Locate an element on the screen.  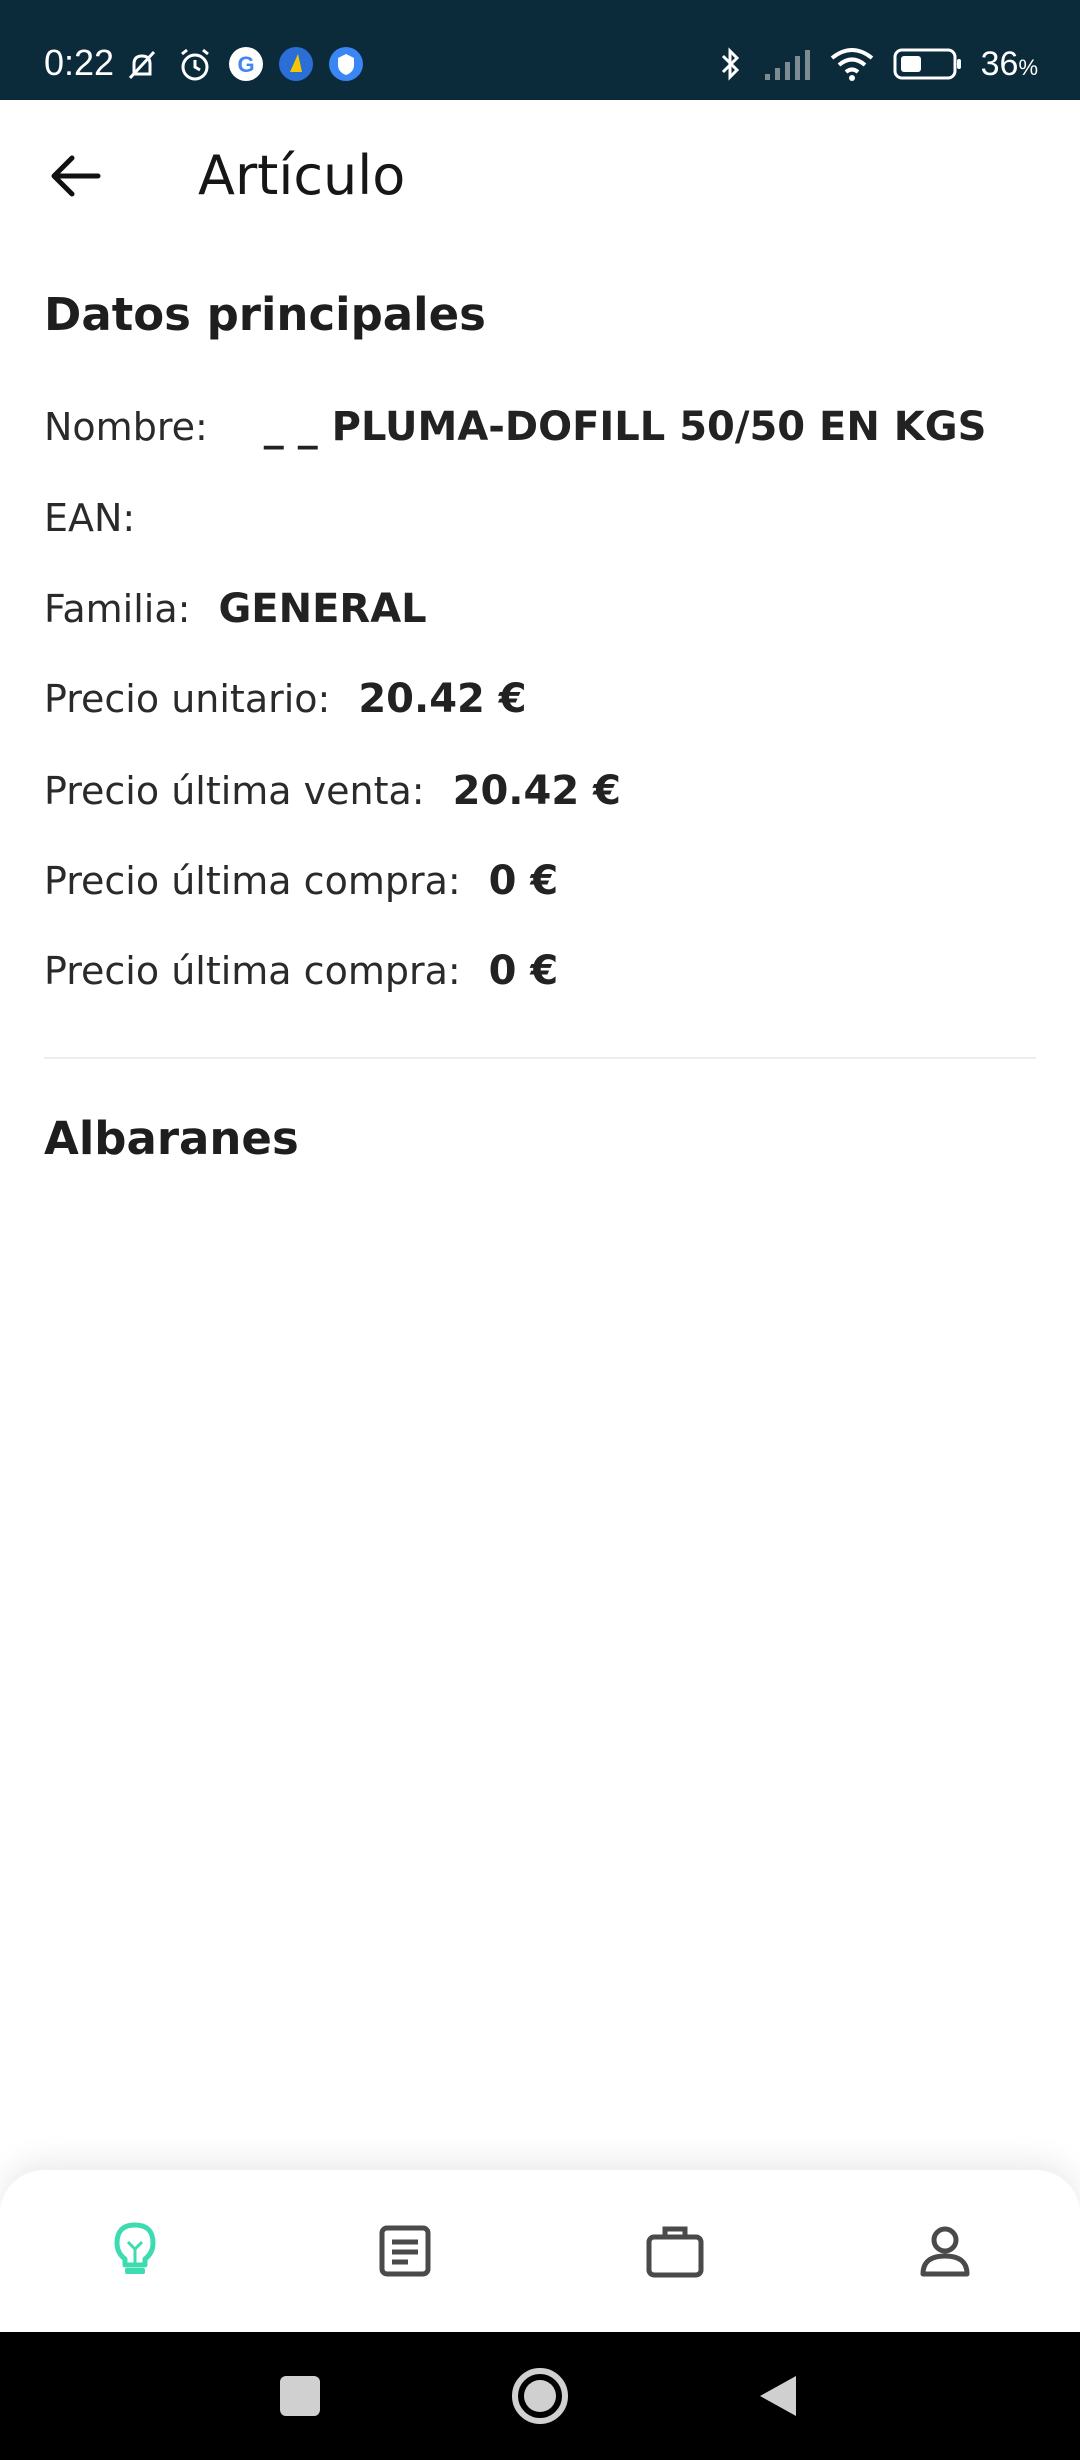
arrow-left-icon is located at coordinates (76, 176).